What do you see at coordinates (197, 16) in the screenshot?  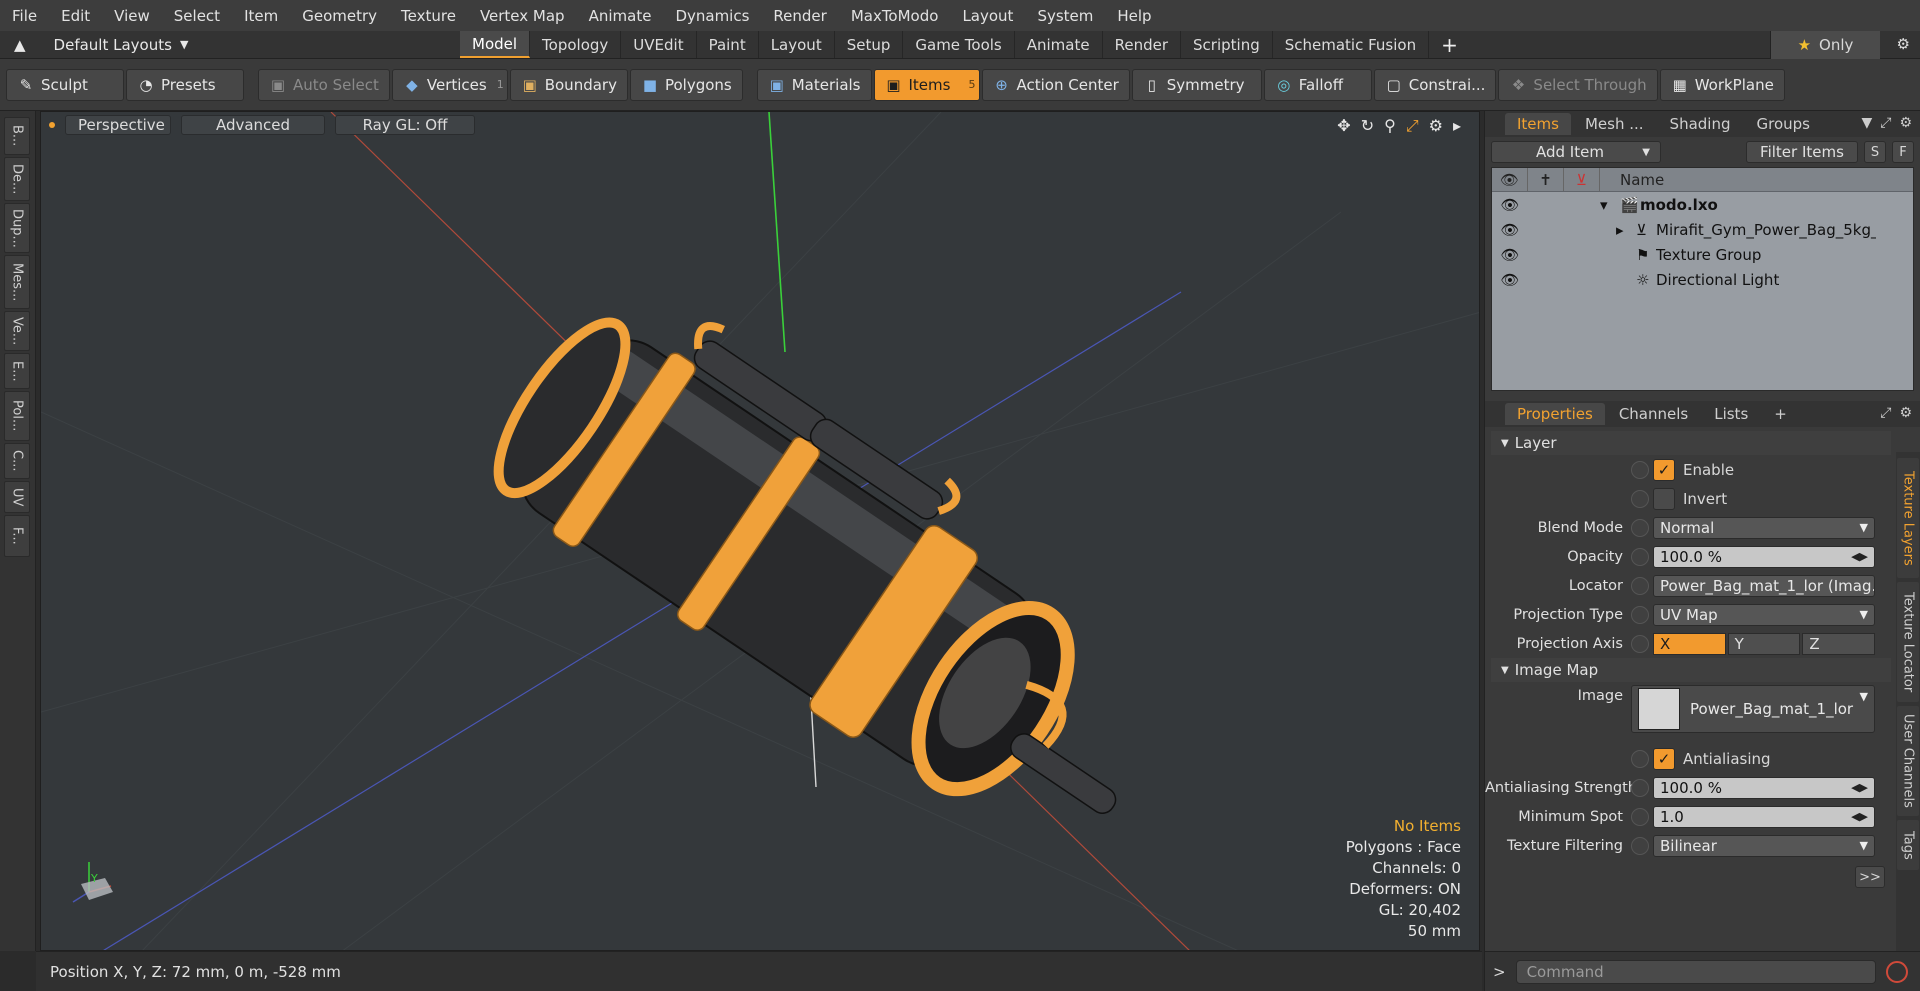 I see `menu-select: Select` at bounding box center [197, 16].